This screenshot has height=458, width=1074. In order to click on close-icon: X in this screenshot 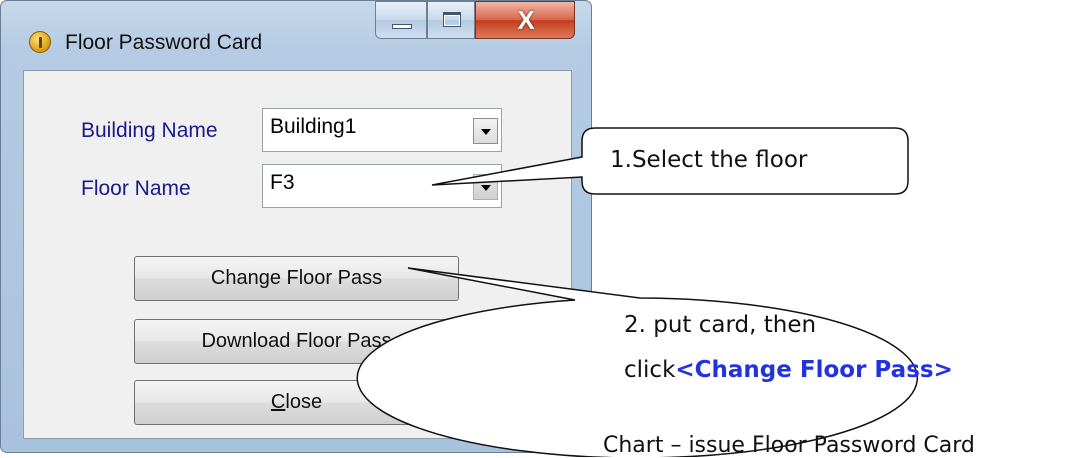, I will do `click(526, 20)`.